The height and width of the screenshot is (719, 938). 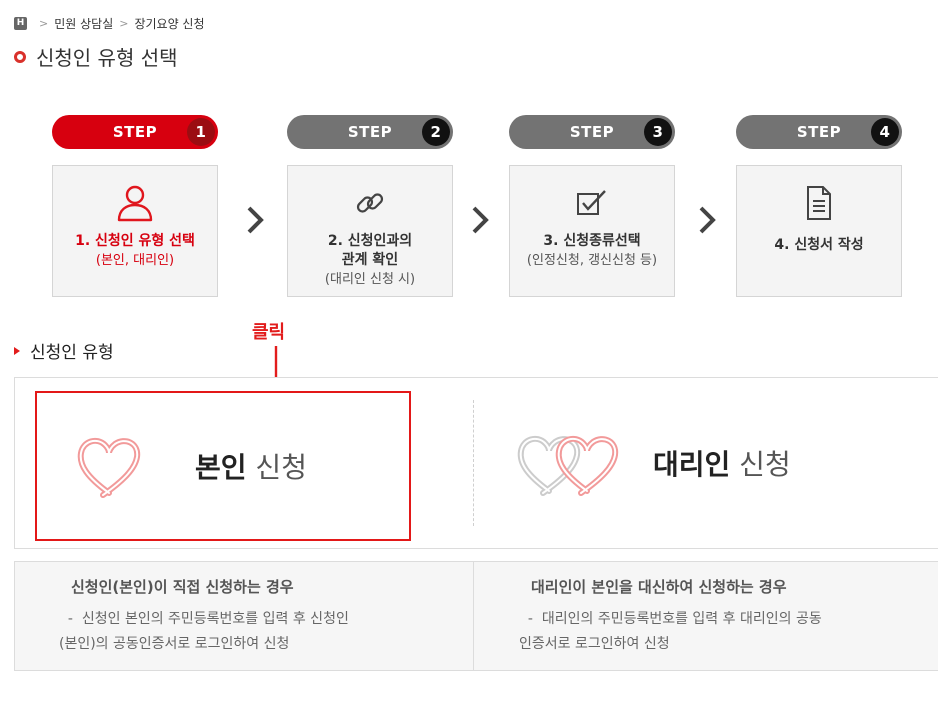 I want to click on self-apply-label: 본인 신청, so click(x=251, y=467).